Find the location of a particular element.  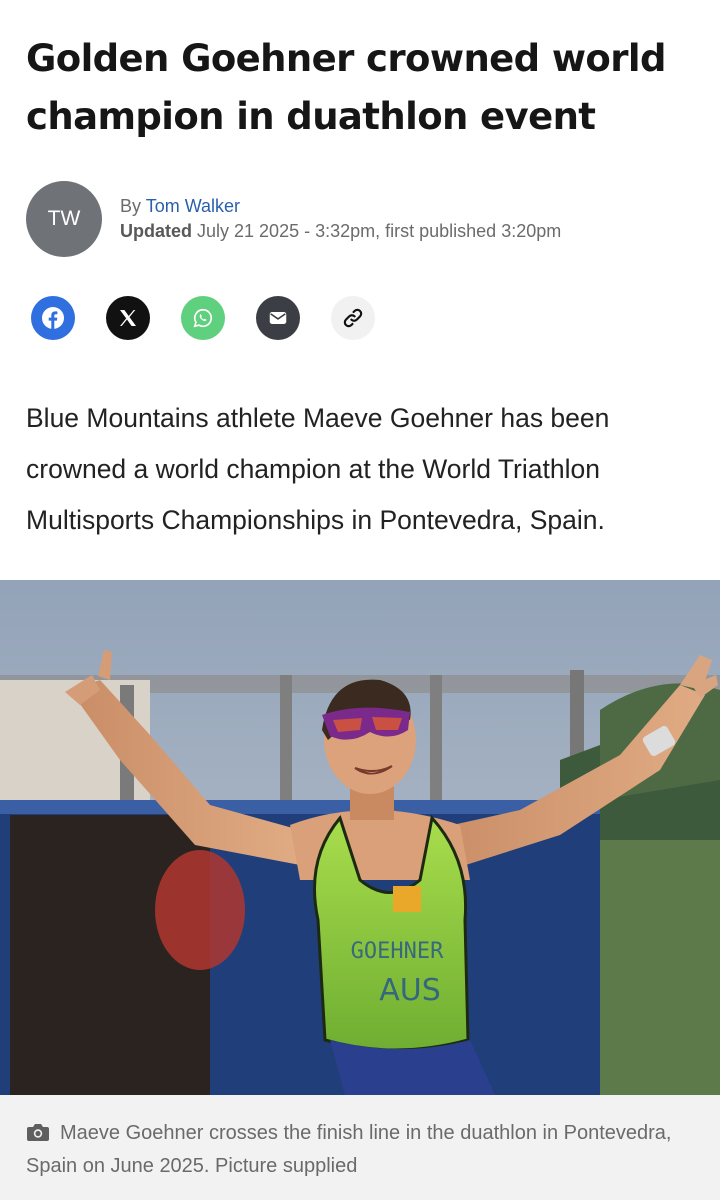

facebook-icon is located at coordinates (53, 318).